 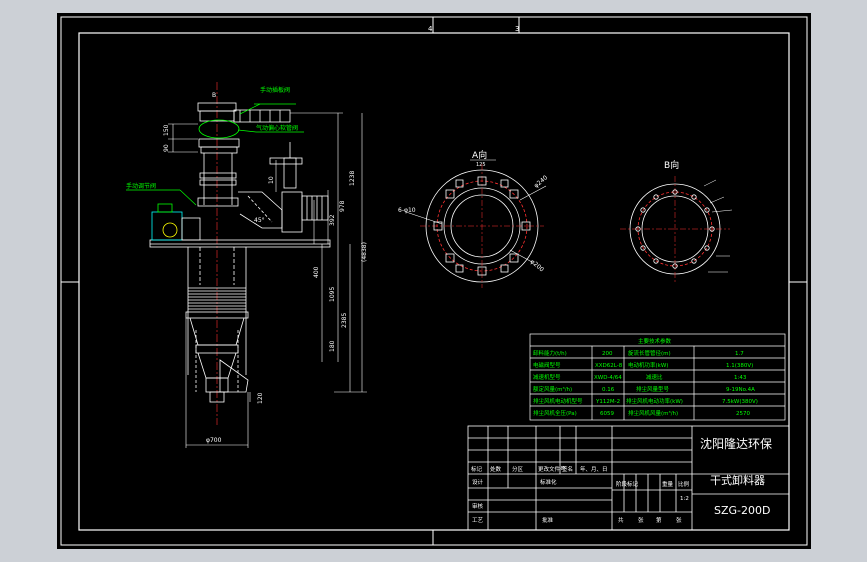 I want to click on dim-400: 400, so click(x=316, y=272).